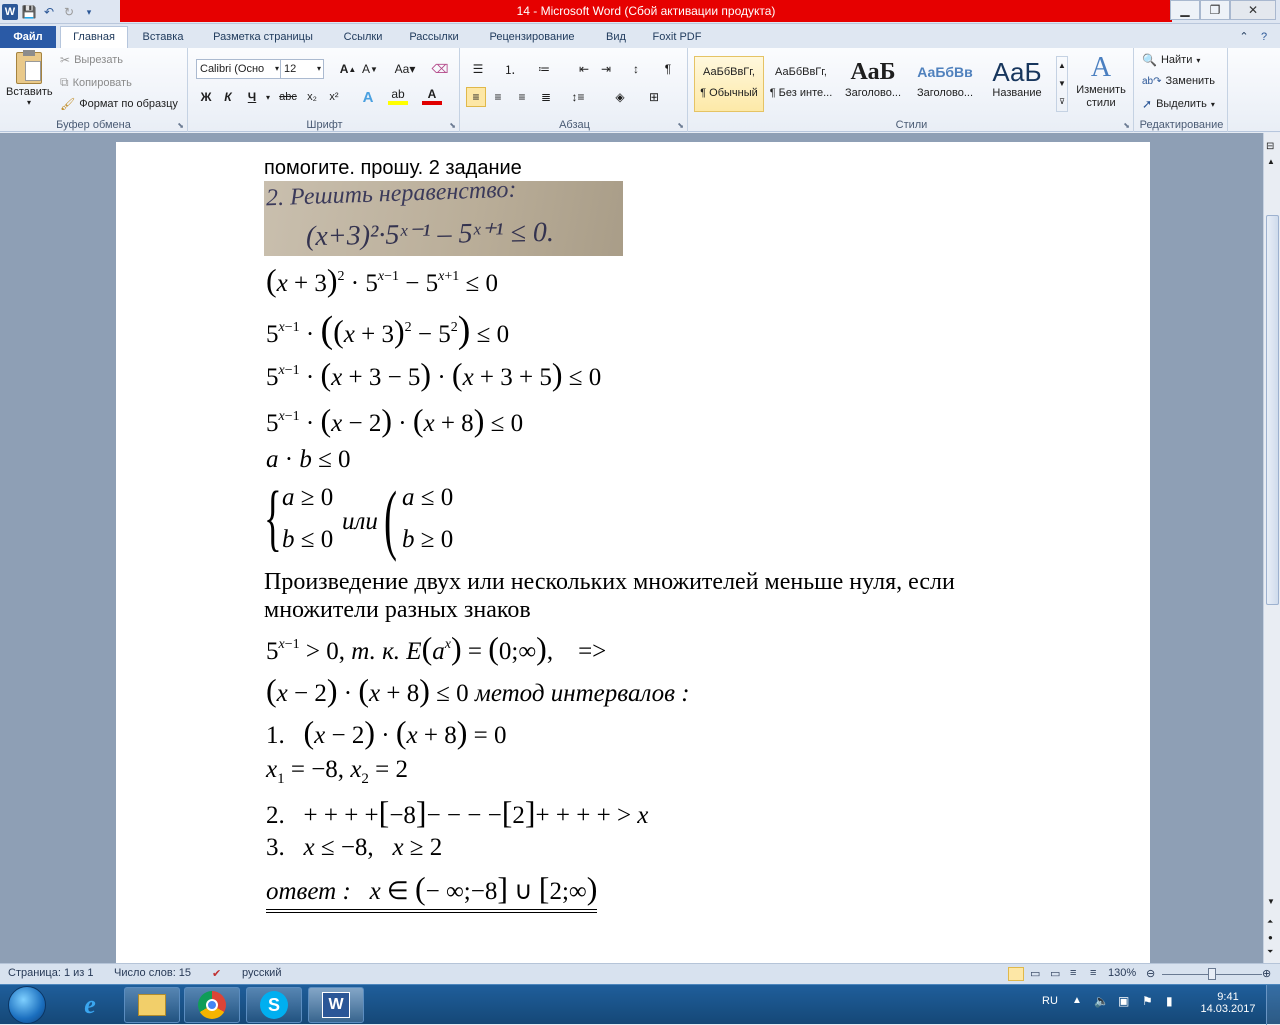 The image size is (1280, 1025). What do you see at coordinates (616, 37) in the screenshot?
I see `tab-view: Вид` at bounding box center [616, 37].